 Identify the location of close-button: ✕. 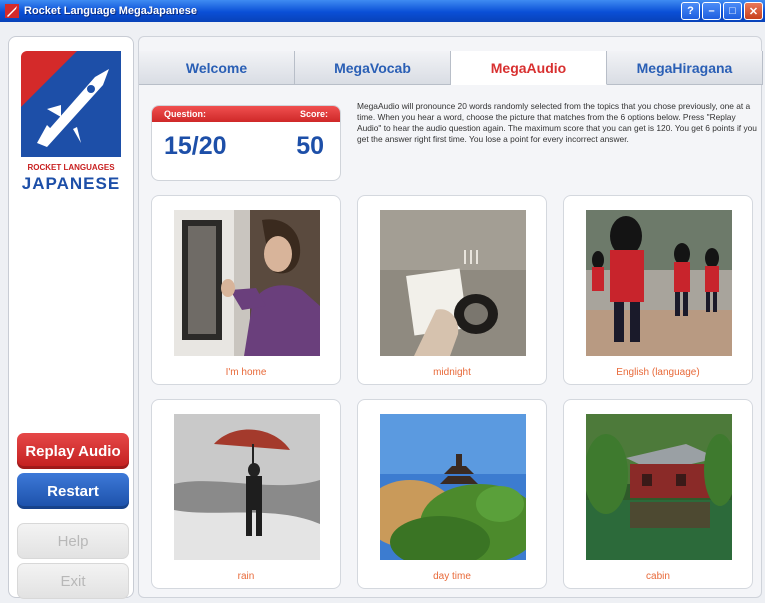
(753, 11).